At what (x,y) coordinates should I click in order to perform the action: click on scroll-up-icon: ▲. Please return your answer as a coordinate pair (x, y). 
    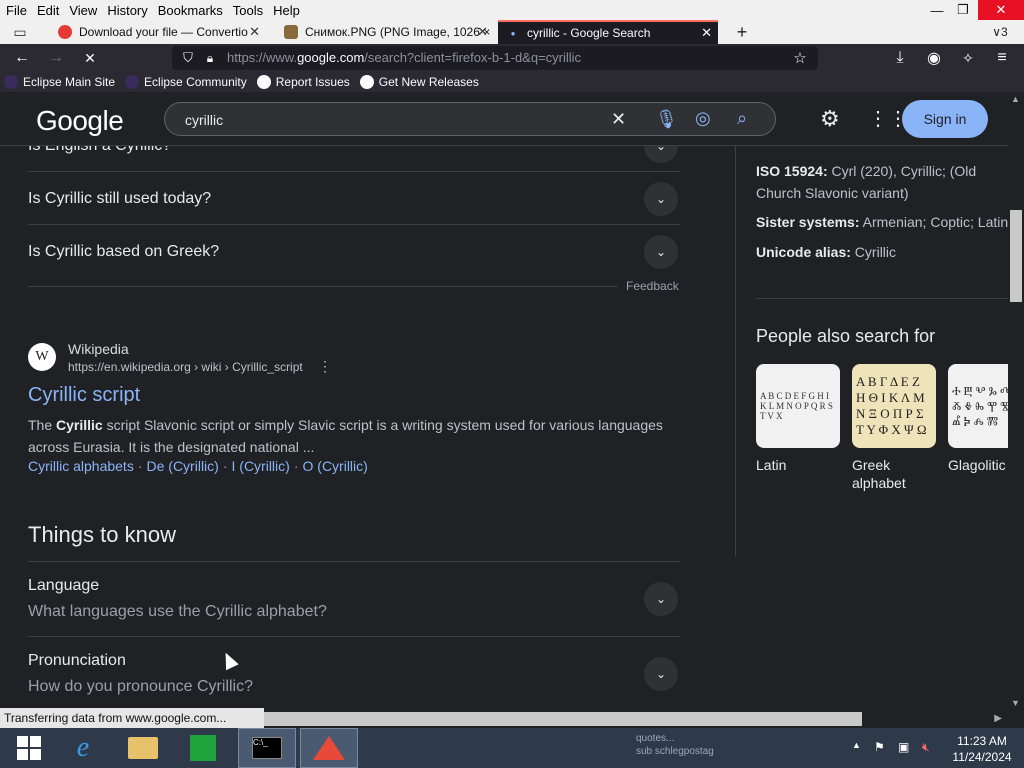
    Looking at the image, I should click on (1015, 99).